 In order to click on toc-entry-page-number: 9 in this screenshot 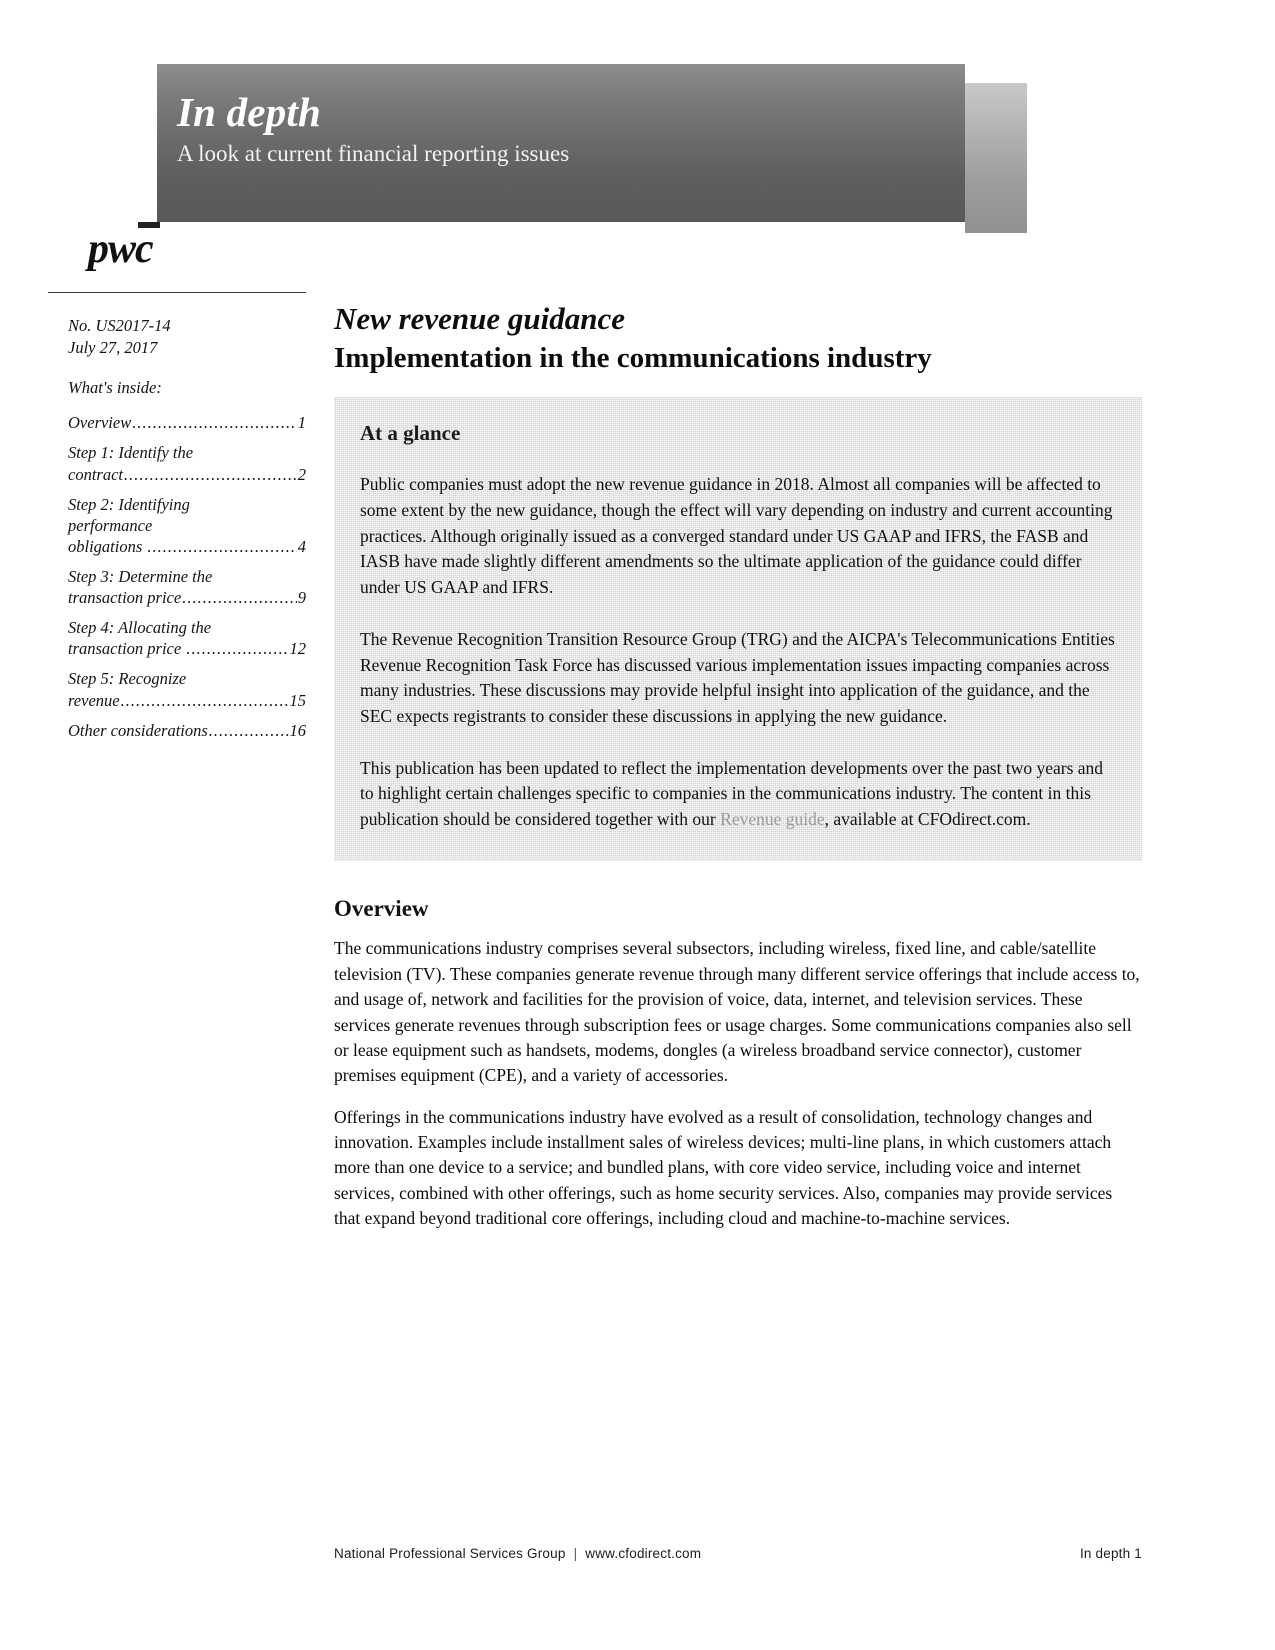, I will do `click(301, 598)`.